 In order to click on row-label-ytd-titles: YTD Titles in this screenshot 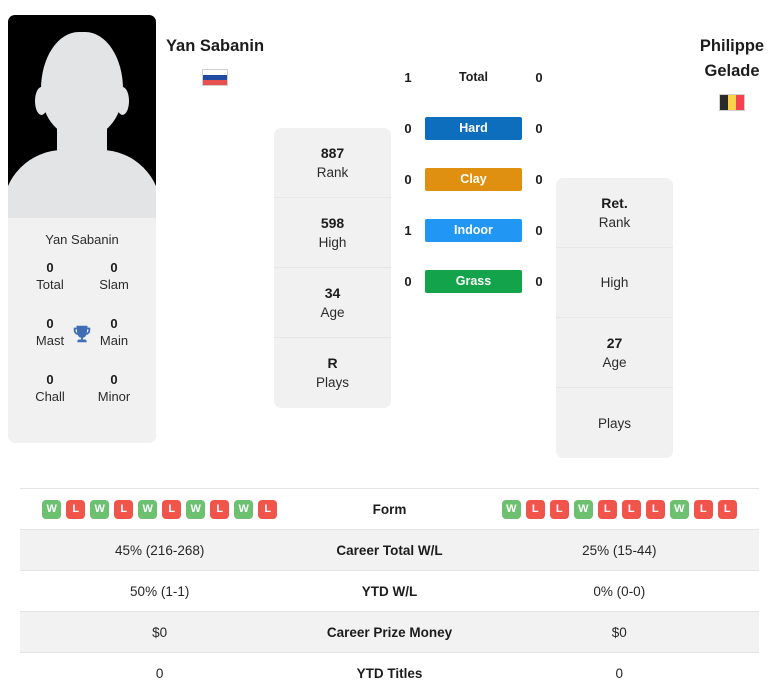, I will do `click(389, 673)`.